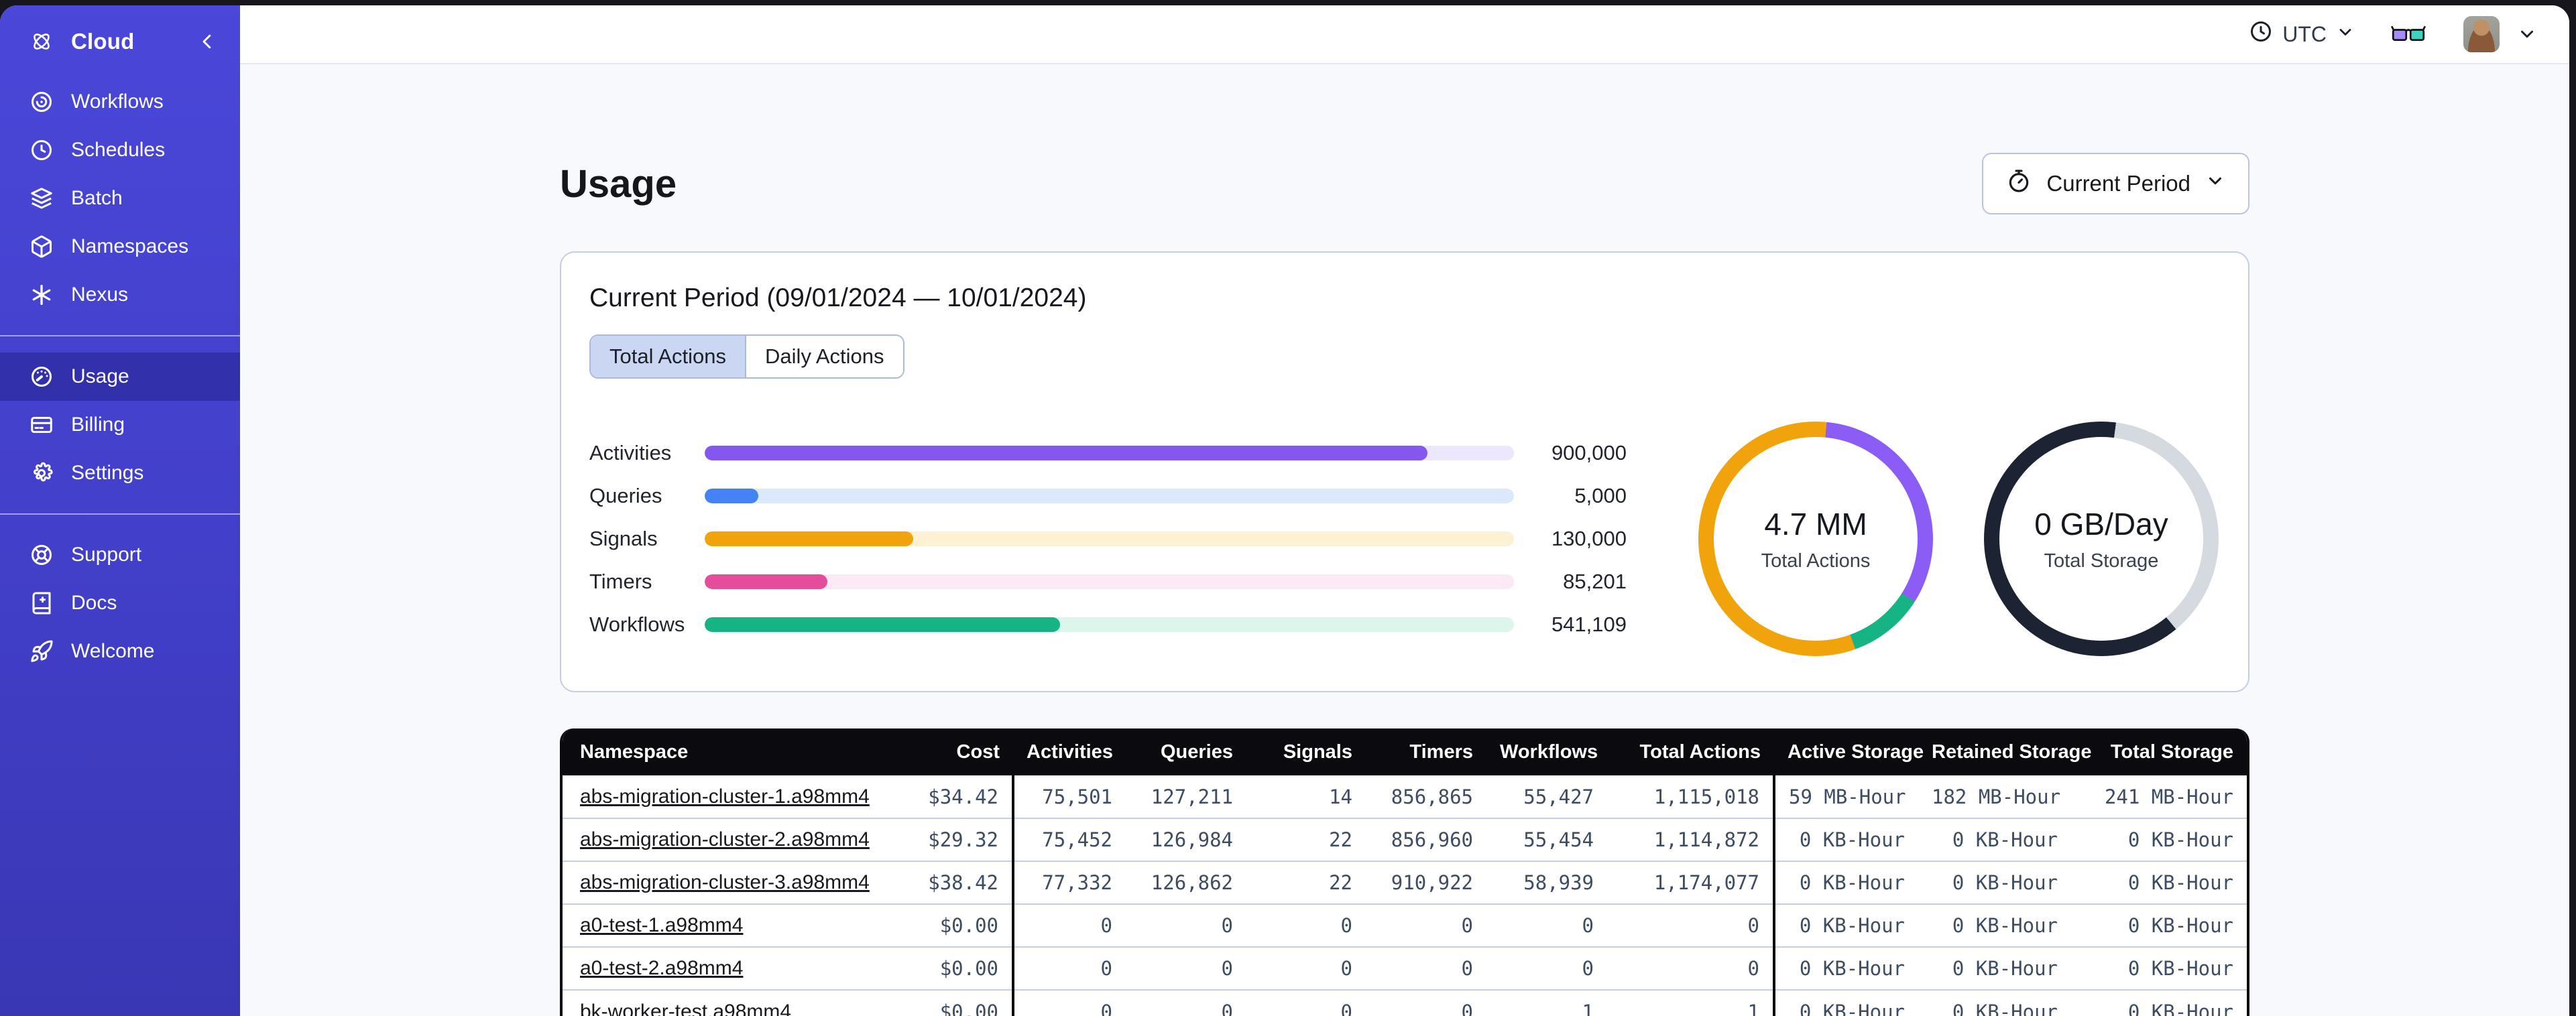 This screenshot has height=1016, width=2576. Describe the element at coordinates (725, 839) in the screenshot. I see `namespace-link: abs-migration-cluster-2.a98mm4` at that location.